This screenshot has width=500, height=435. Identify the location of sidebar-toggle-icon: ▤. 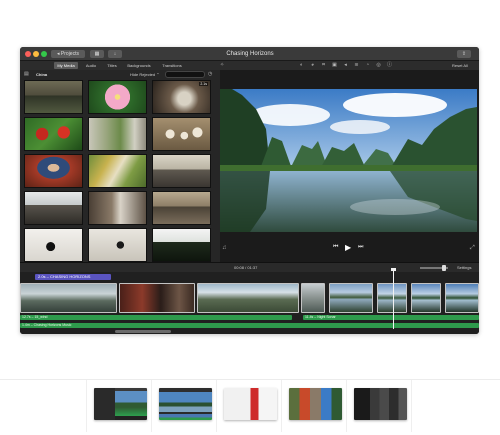
(26, 74).